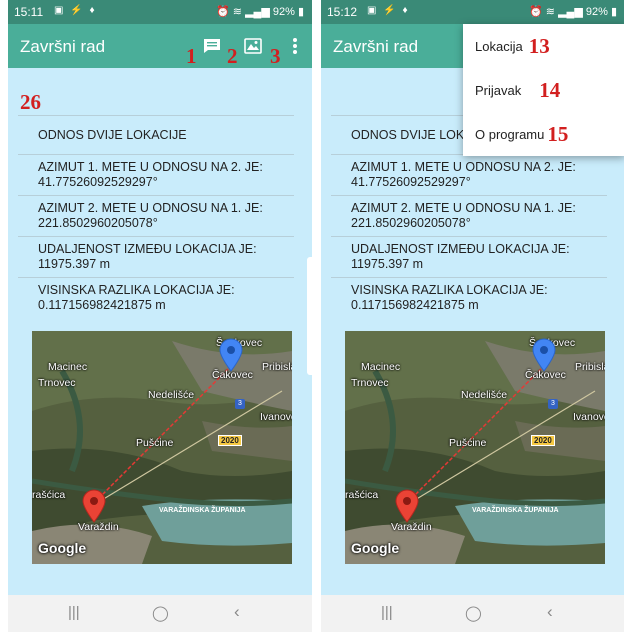 Image resolution: width=624 pixels, height=632 pixels. Describe the element at coordinates (498, 90) in the screenshot. I see `menu-item-label: Prijavak` at that location.